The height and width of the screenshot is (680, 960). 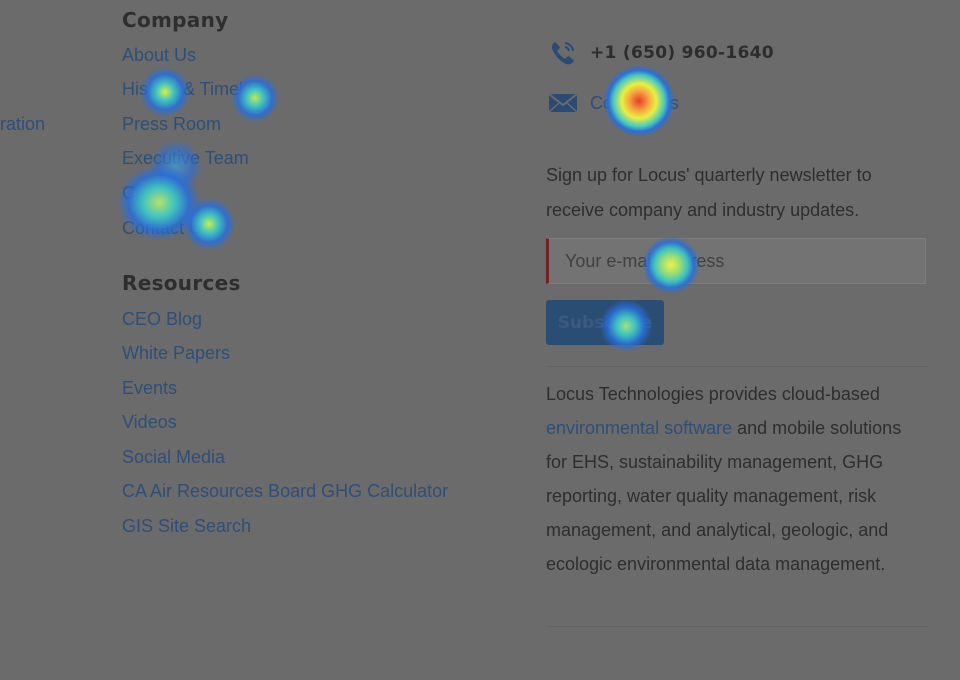 I want to click on subscribe-button: Subscribe, so click(x=605, y=322).